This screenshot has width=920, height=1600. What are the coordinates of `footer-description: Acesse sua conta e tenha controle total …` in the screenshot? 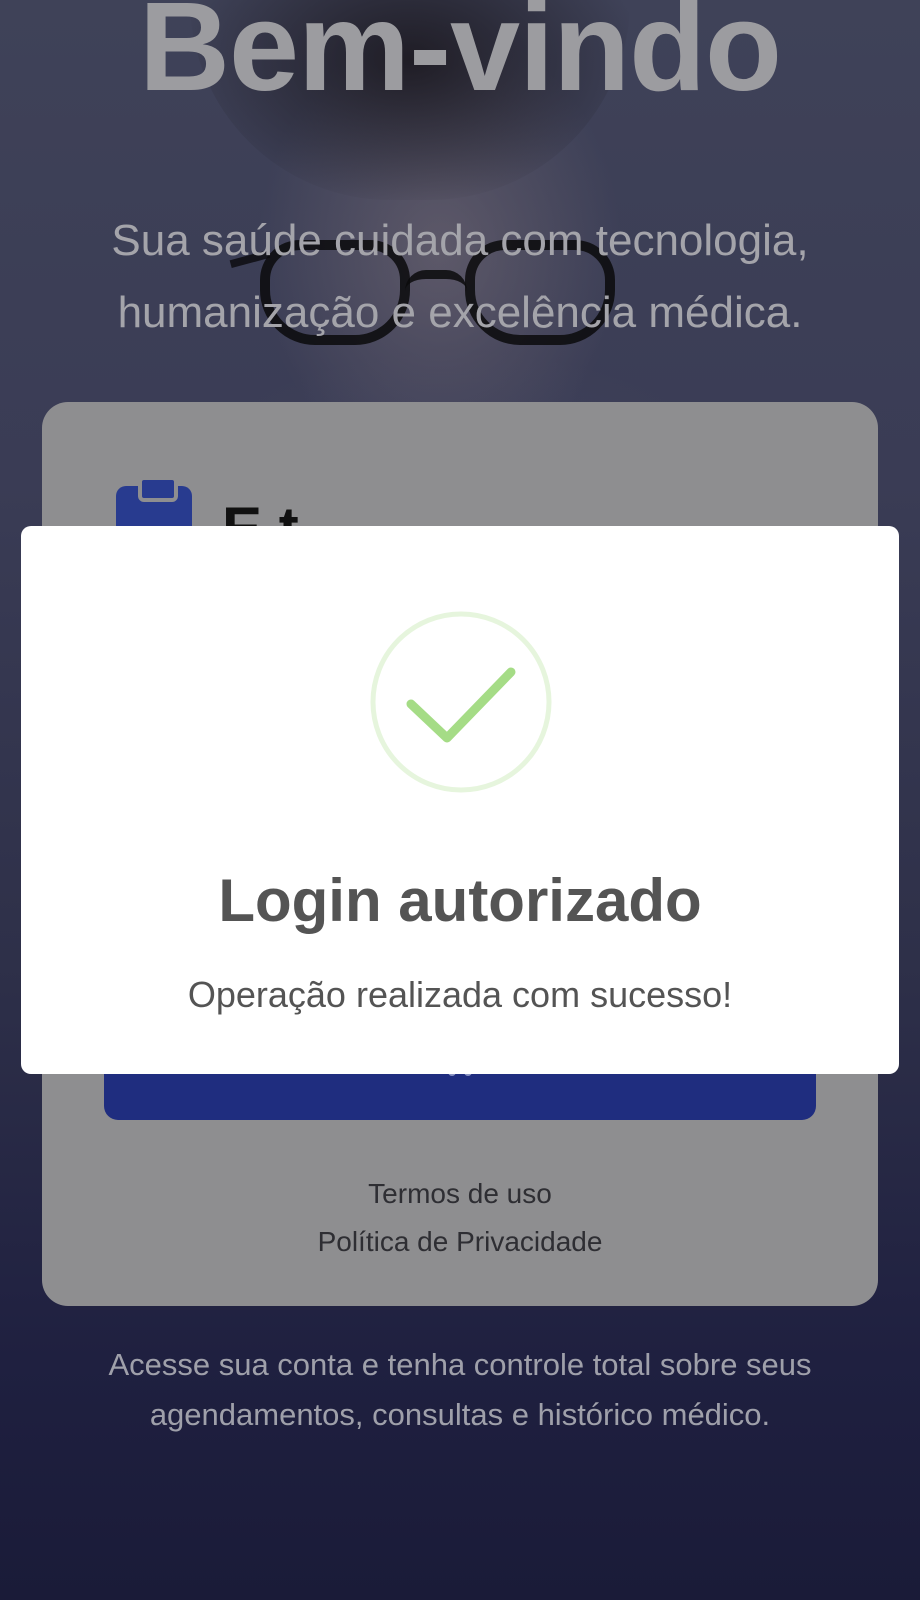 It's located at (460, 1390).